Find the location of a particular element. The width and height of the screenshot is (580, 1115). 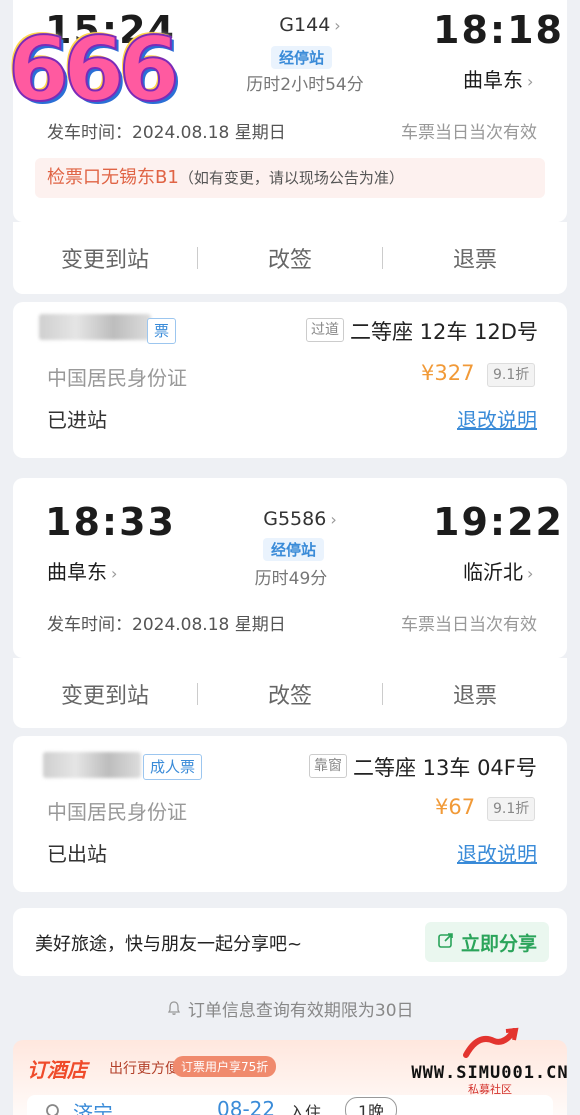

train-number: G5586 › is located at coordinates (300, 519).